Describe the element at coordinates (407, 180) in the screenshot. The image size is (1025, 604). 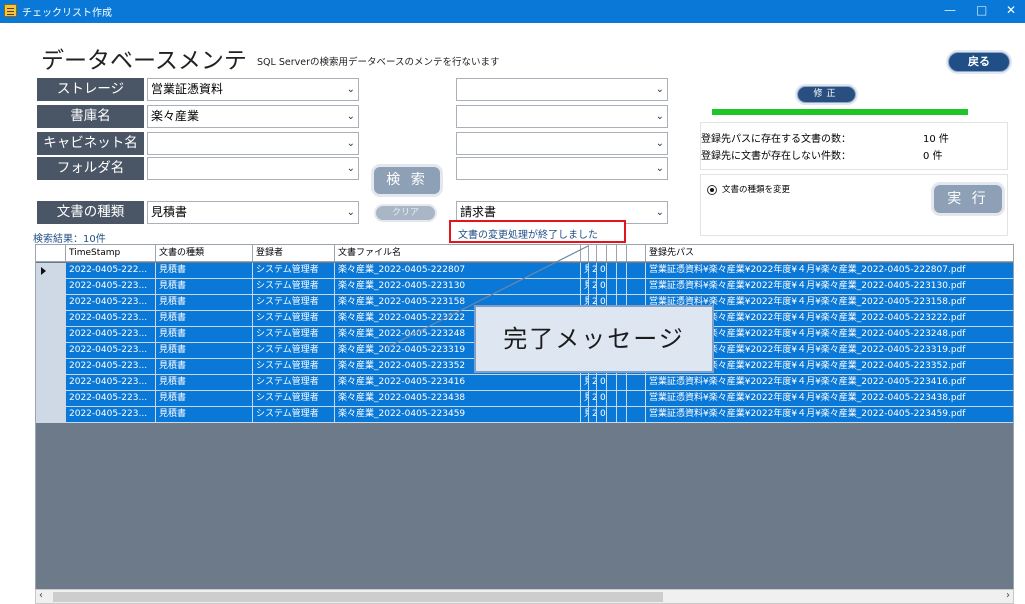
I see `search-button: 検 索` at that location.